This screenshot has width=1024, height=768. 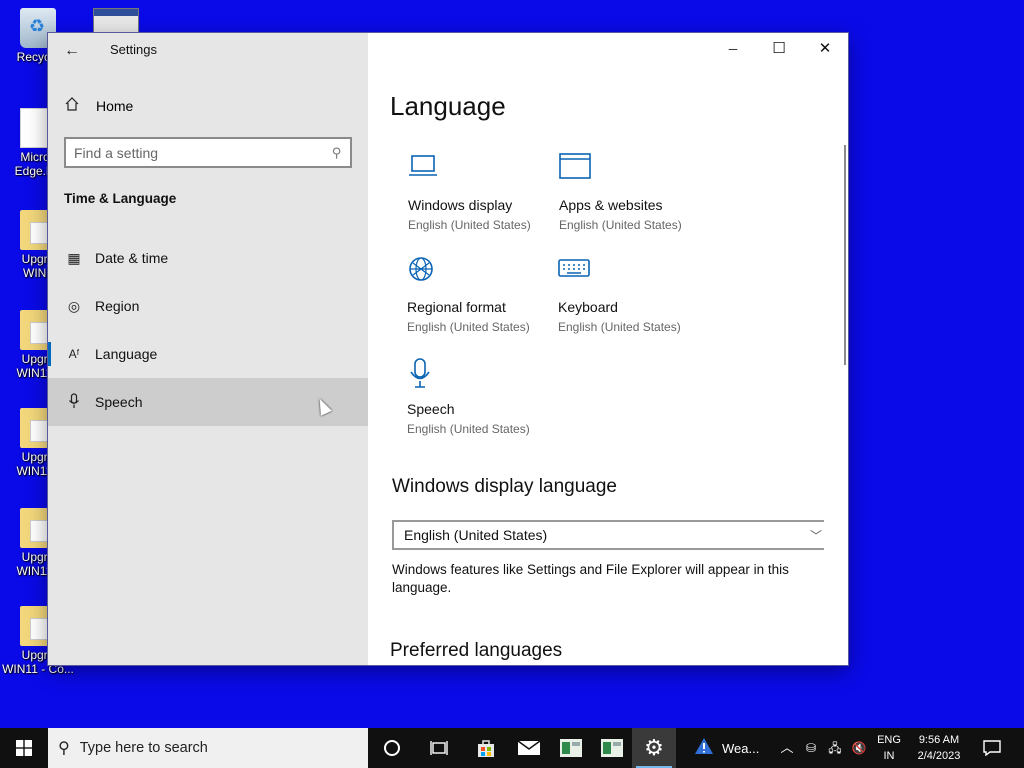 What do you see at coordinates (483, 192) in the screenshot?
I see `tile-windows-display: Windows display English (United States)` at bounding box center [483, 192].